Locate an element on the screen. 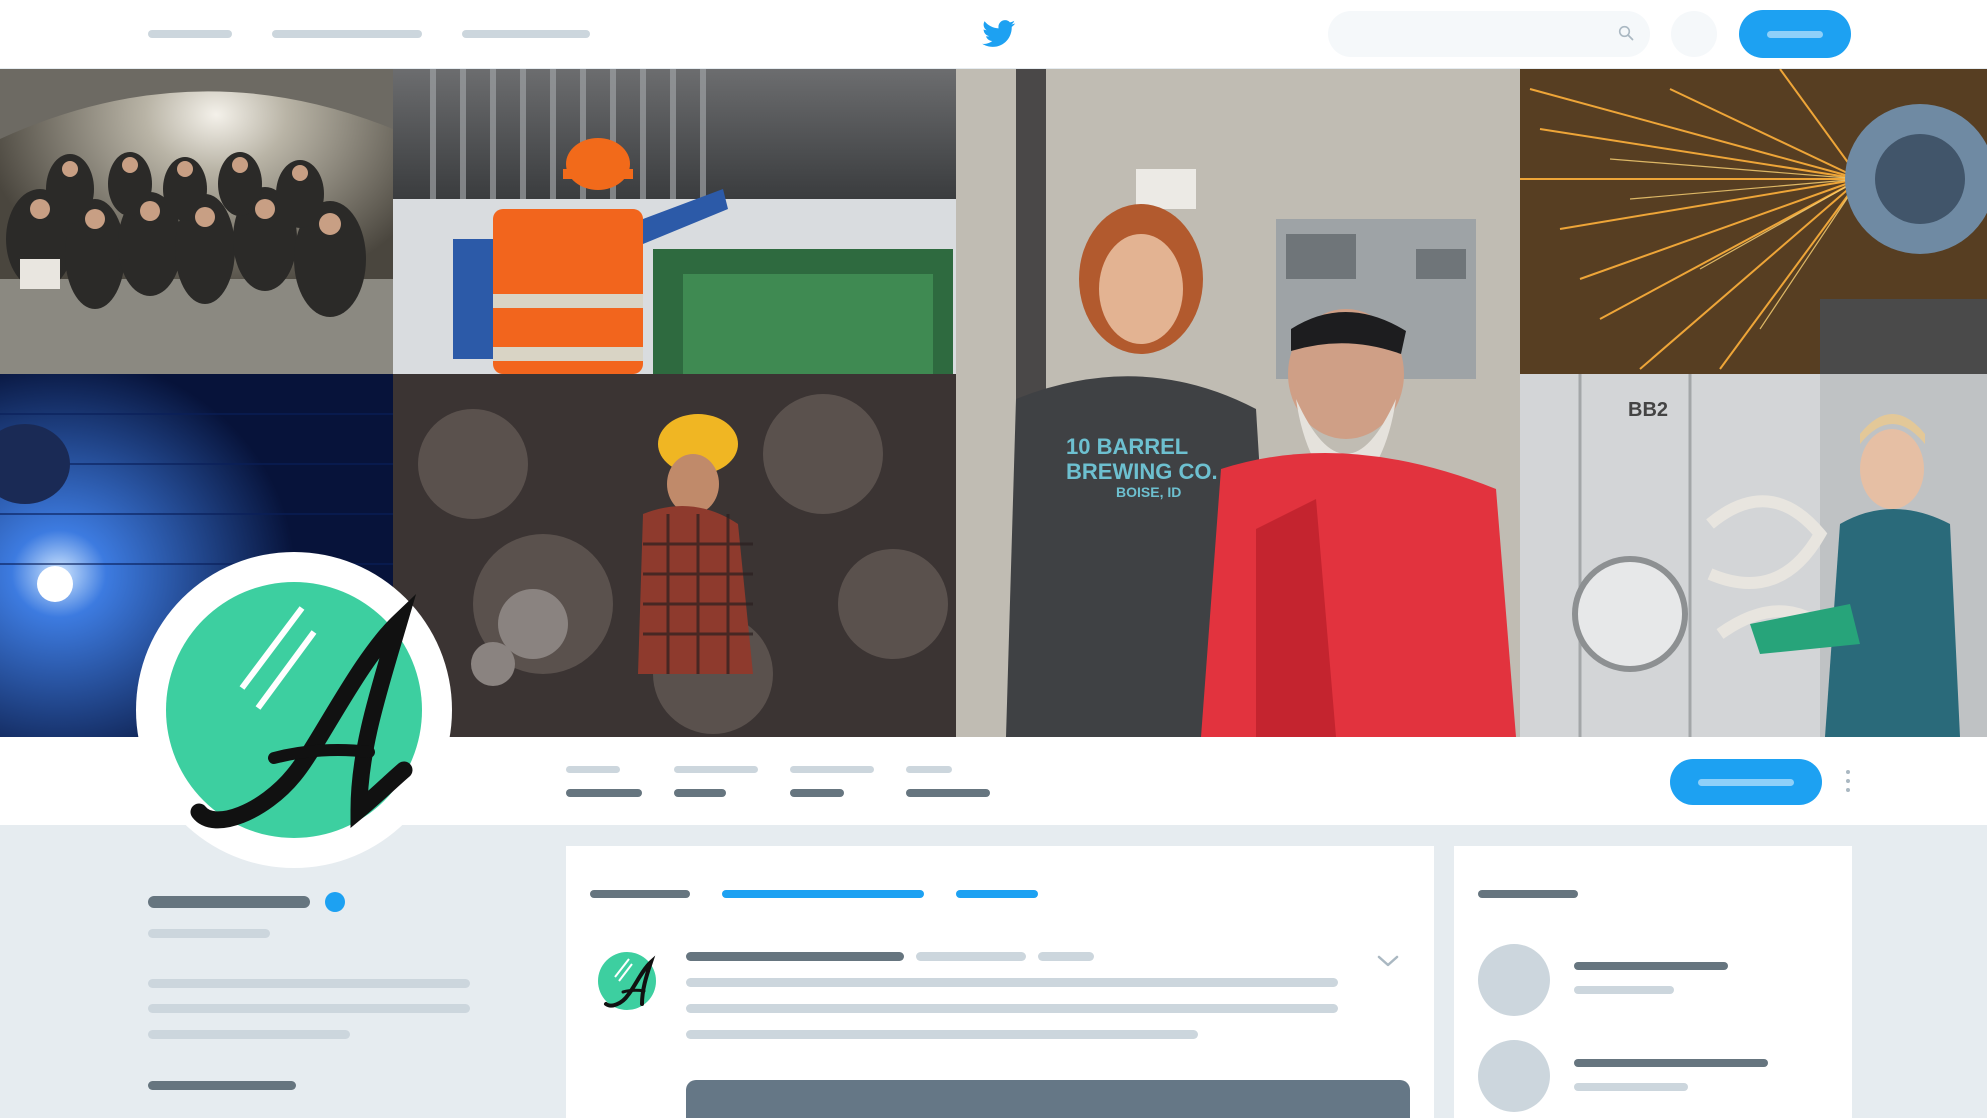 The height and width of the screenshot is (1118, 1987). tank-label: BB2 is located at coordinates (1648, 410).